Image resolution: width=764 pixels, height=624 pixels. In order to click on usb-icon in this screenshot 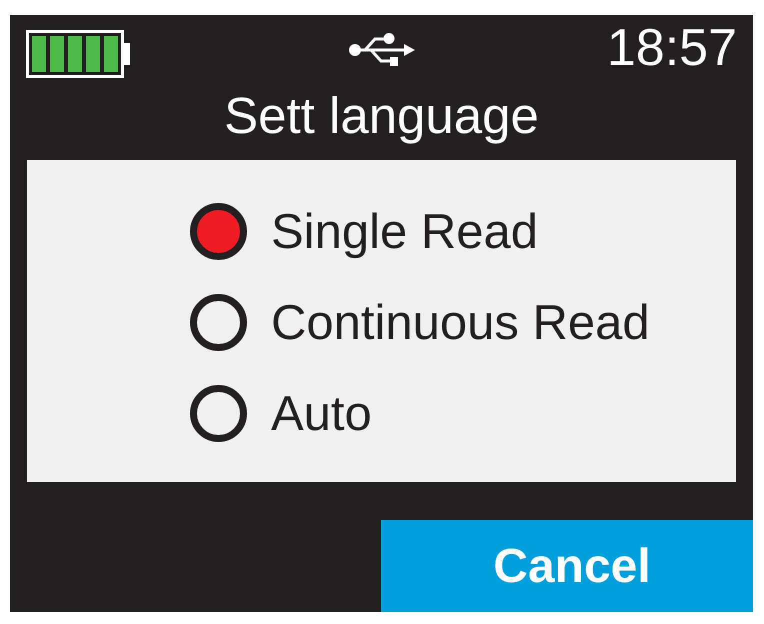, I will do `click(381, 50)`.